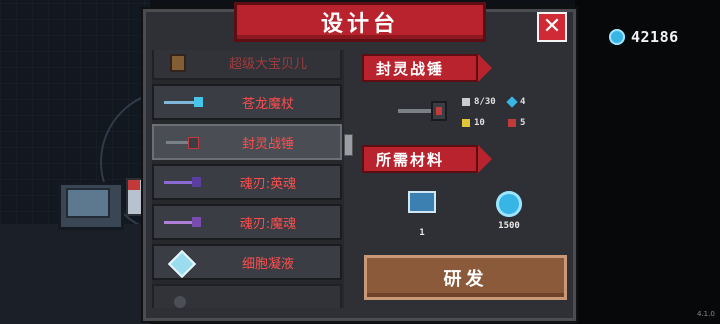 This screenshot has height=324, width=720. I want to click on weapon-name: 封灵战锤, so click(410, 68).